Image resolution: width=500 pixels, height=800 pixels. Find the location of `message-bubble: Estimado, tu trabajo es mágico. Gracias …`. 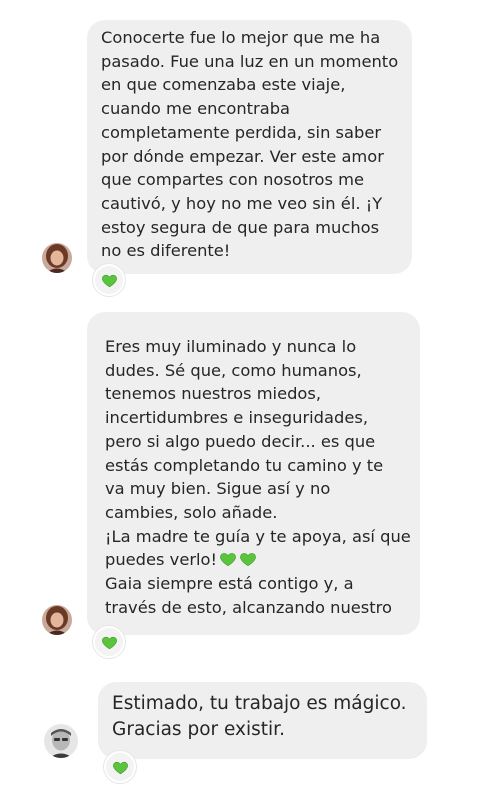

message-bubble: Estimado, tu trabajo es mágico. Gracias … is located at coordinates (262, 720).